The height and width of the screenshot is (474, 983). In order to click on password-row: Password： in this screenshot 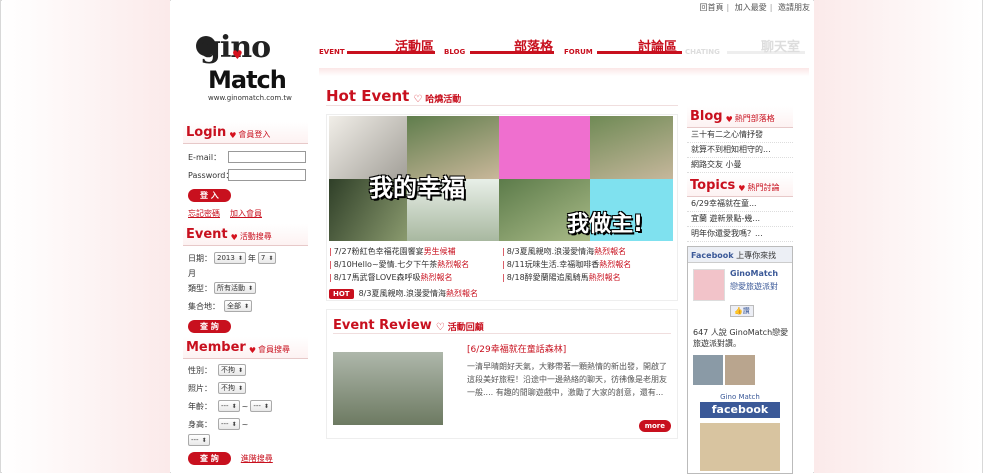, I will do `click(245, 175)`.